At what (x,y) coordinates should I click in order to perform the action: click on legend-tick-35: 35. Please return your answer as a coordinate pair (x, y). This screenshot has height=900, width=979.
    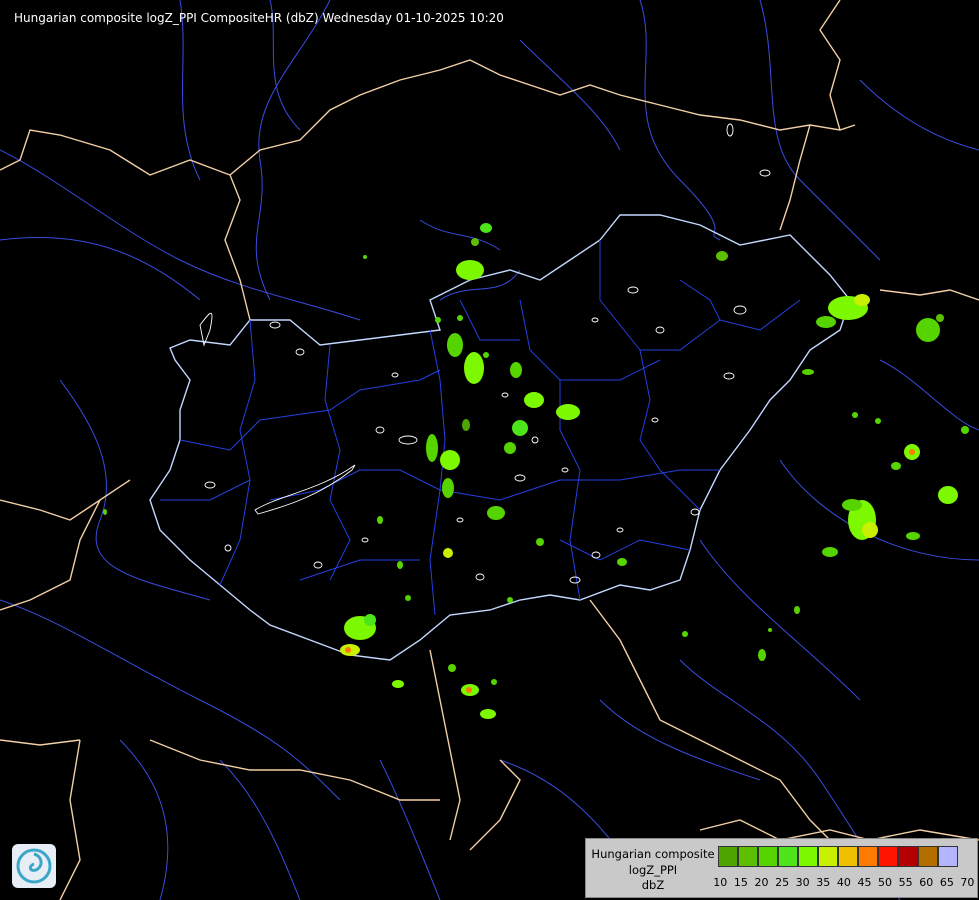
    Looking at the image, I should click on (823, 882).